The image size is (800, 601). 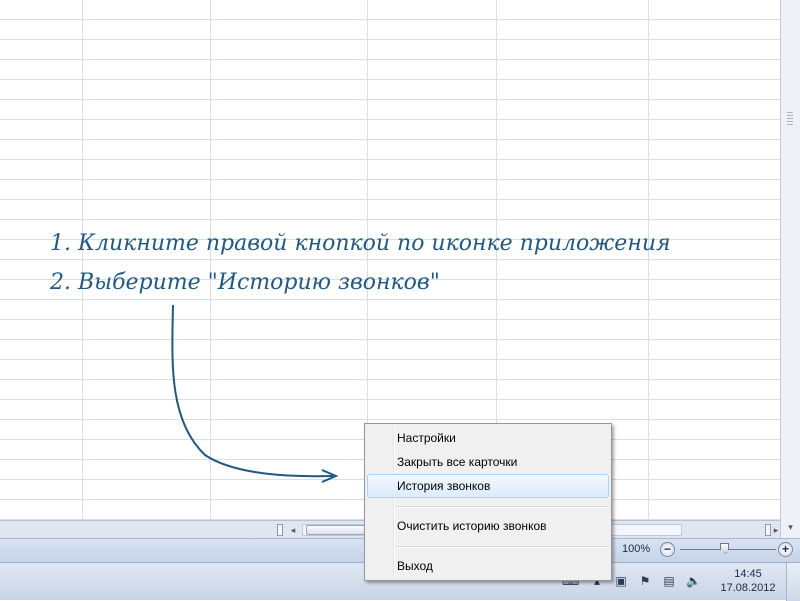 I want to click on vertical-scroll-thumb, so click(x=790, y=119).